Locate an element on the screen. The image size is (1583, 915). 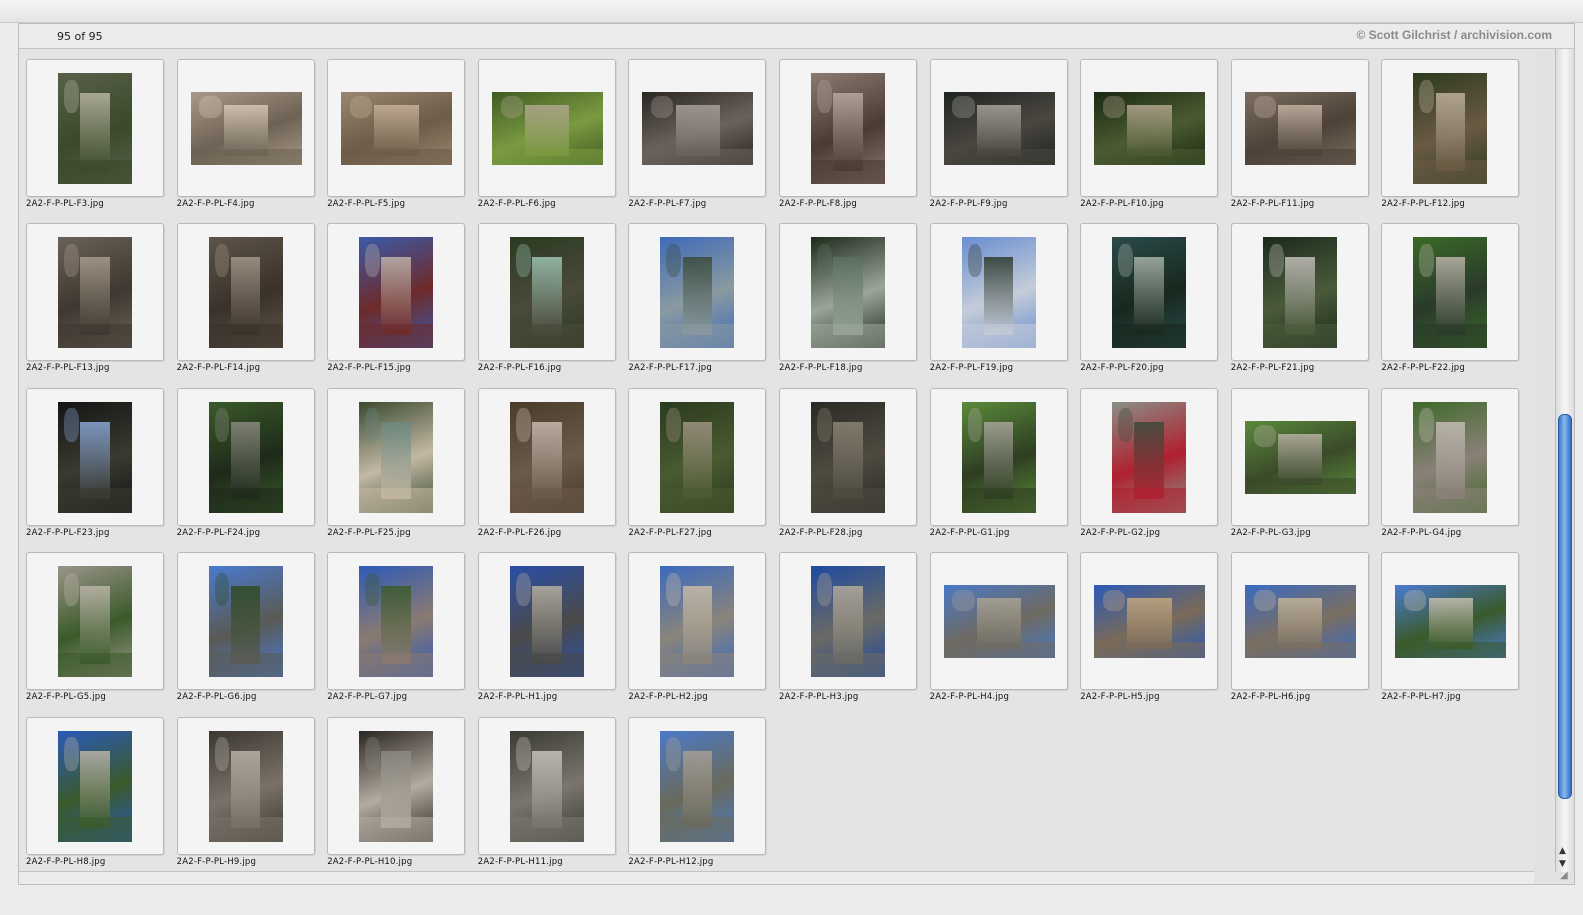
thumbnail-item: 2A2-F-P-PL-H5.jpg is located at coordinates (1148, 628).